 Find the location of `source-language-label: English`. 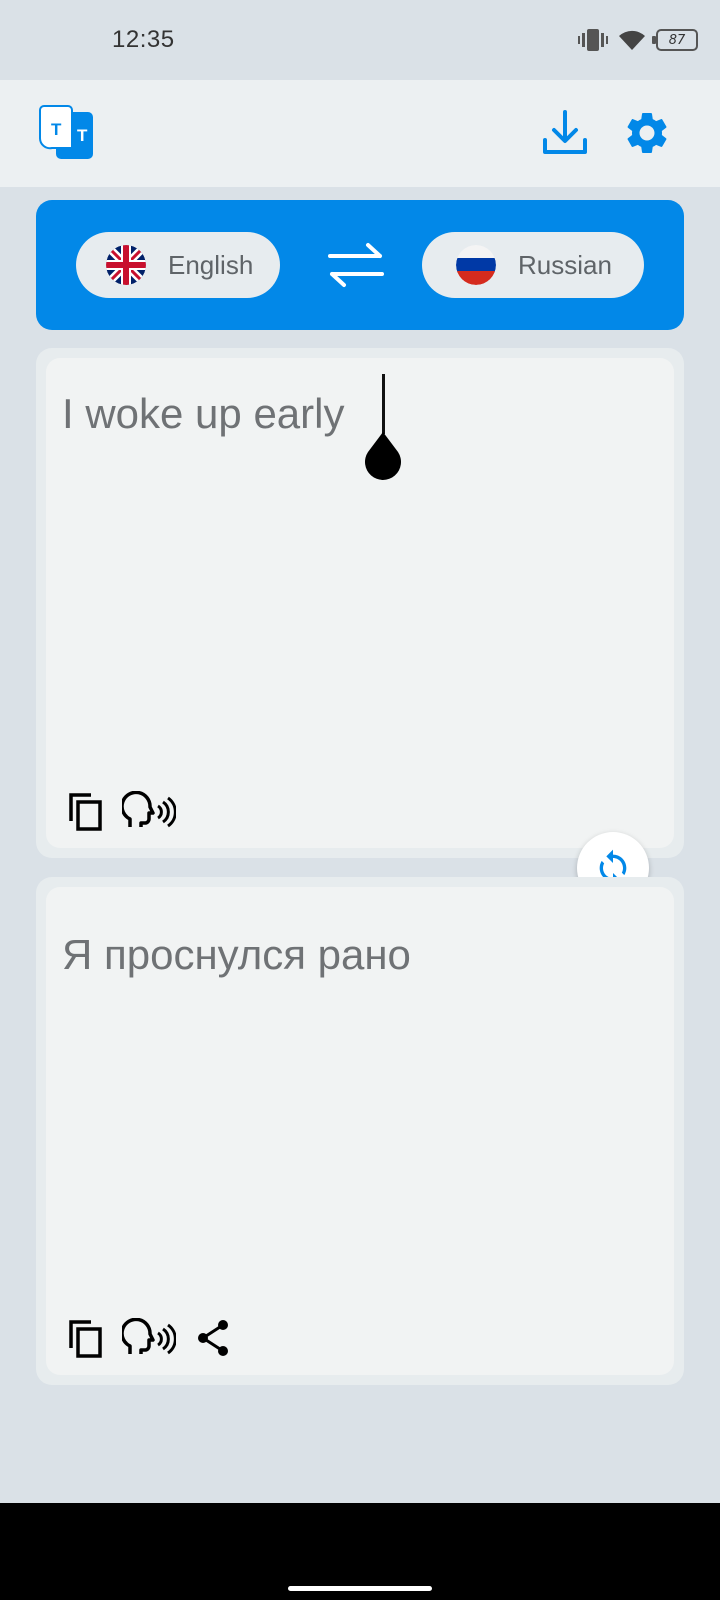

source-language-label: English is located at coordinates (211, 264).